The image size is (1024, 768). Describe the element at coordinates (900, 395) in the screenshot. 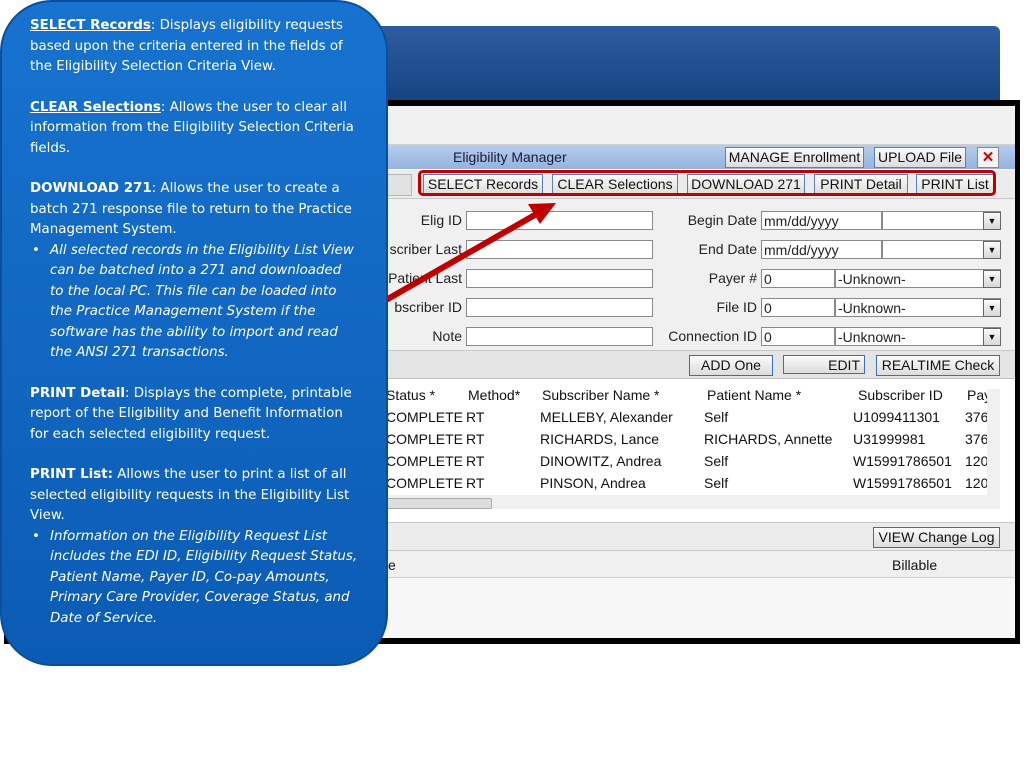

I see `column-header-subscriber-id: Subscriber ID` at that location.